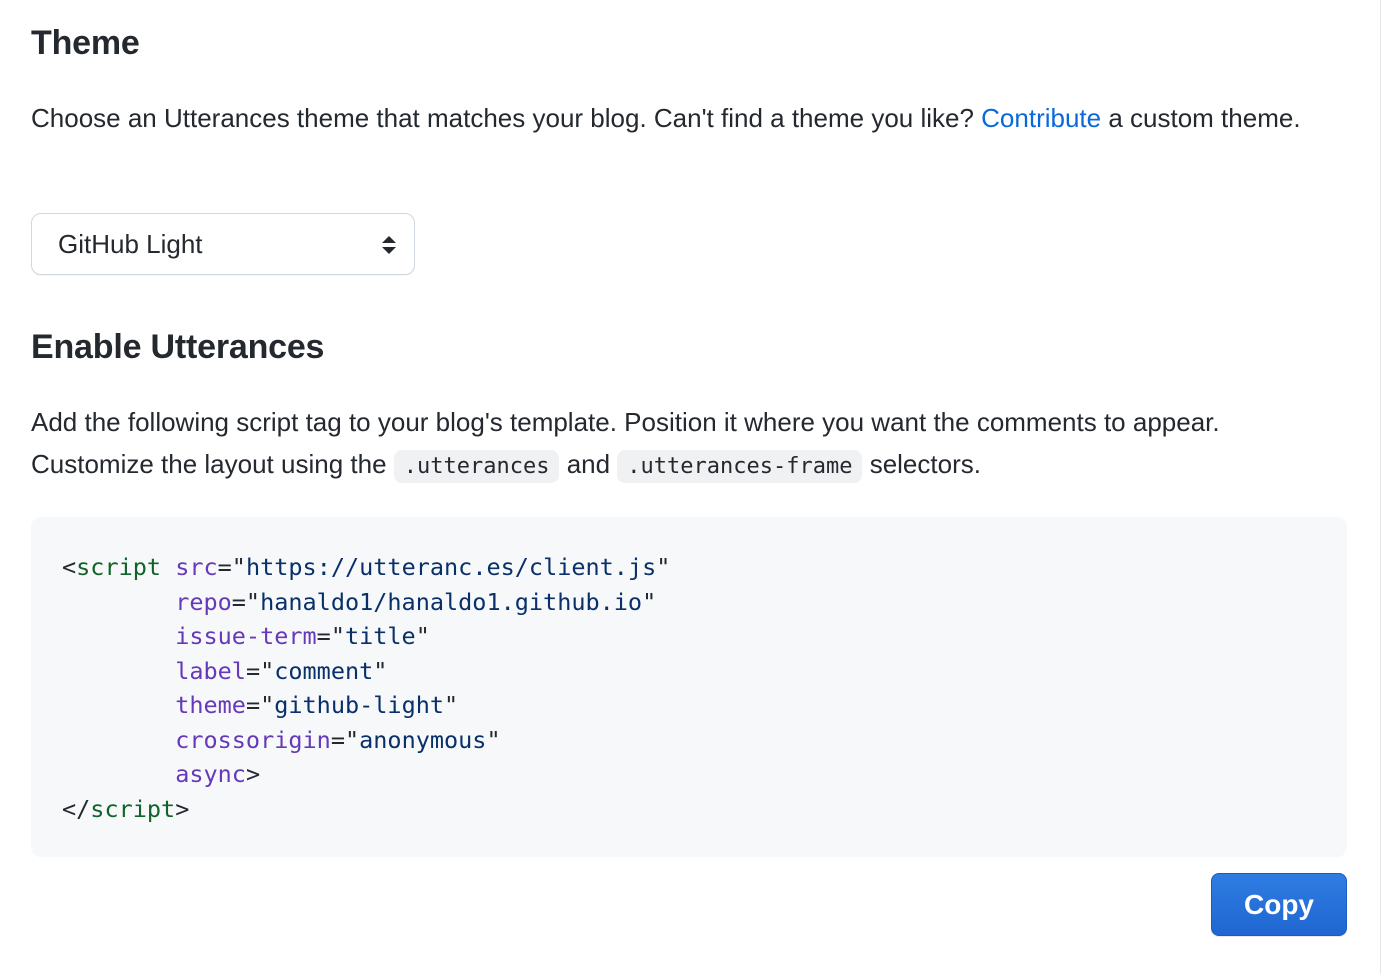 This screenshot has width=1388, height=974. I want to click on contribute-link: Contribute, so click(1041, 118).